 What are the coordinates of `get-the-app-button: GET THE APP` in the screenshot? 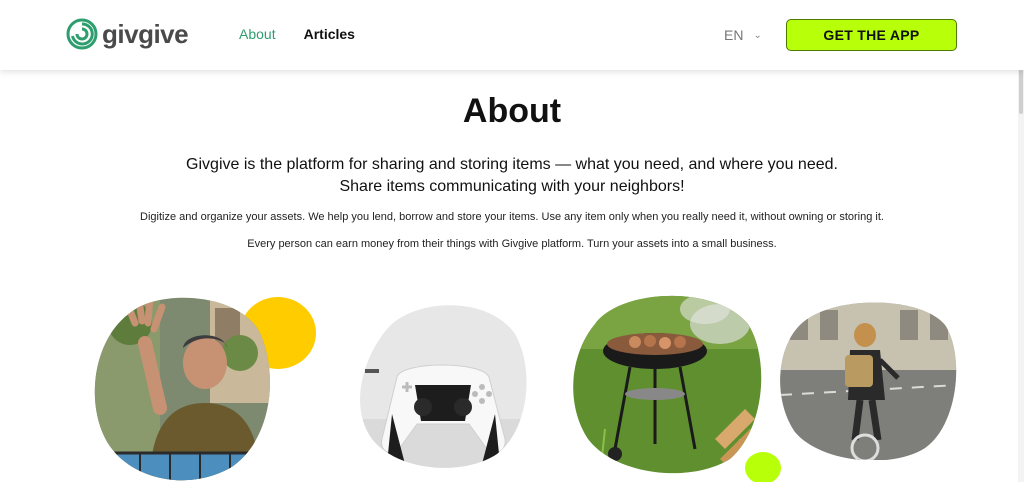 It's located at (871, 35).